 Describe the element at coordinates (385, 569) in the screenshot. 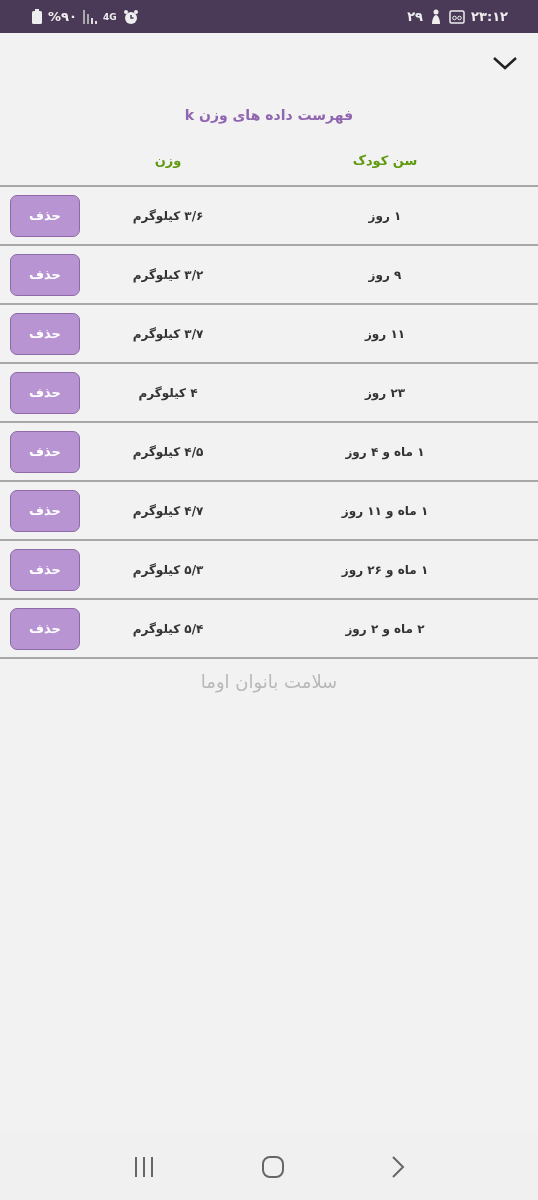

I see `age-cell-text: ۱ ماه و ۲۶ روز` at that location.